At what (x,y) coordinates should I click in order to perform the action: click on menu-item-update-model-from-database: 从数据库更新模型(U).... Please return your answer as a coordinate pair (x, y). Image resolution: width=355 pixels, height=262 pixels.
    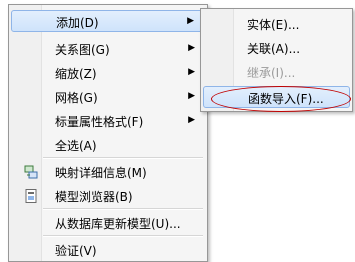
    Looking at the image, I should click on (108, 223).